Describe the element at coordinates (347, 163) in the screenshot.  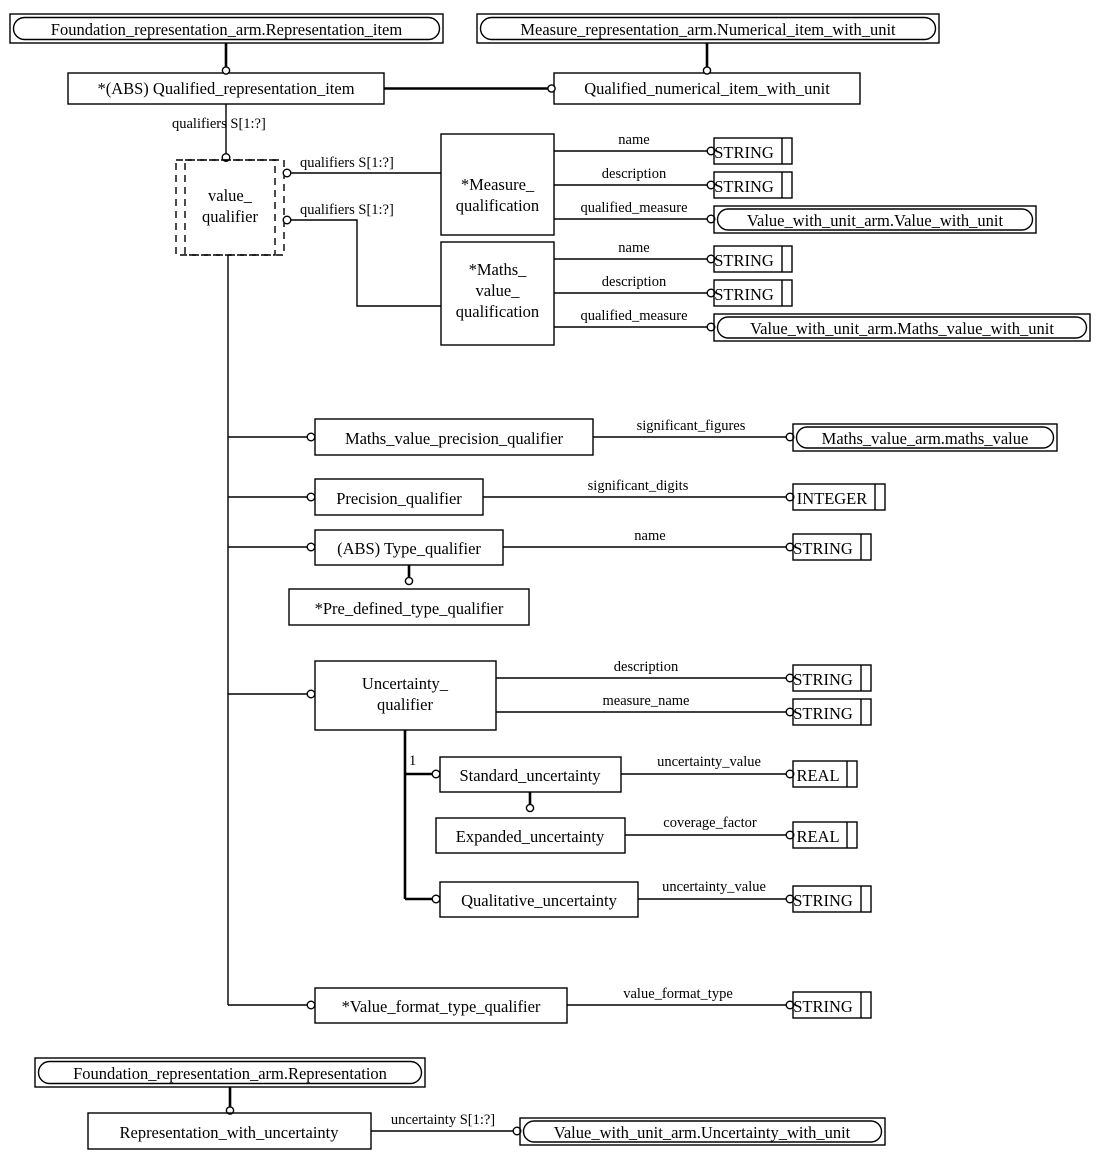
I see `attr-label-qualifiers-measure: qualifiers S[1:?]` at that location.